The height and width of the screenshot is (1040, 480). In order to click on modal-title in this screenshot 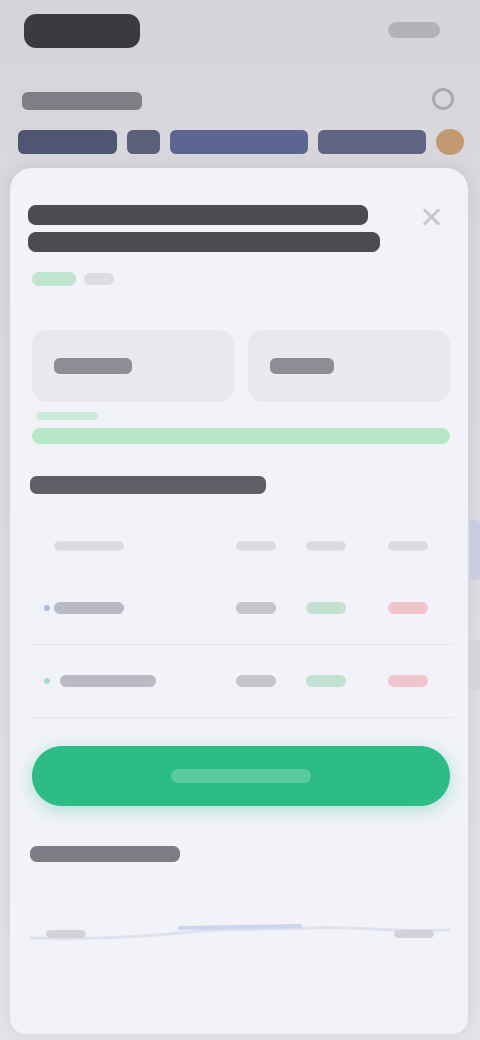, I will do `click(208, 228)`.